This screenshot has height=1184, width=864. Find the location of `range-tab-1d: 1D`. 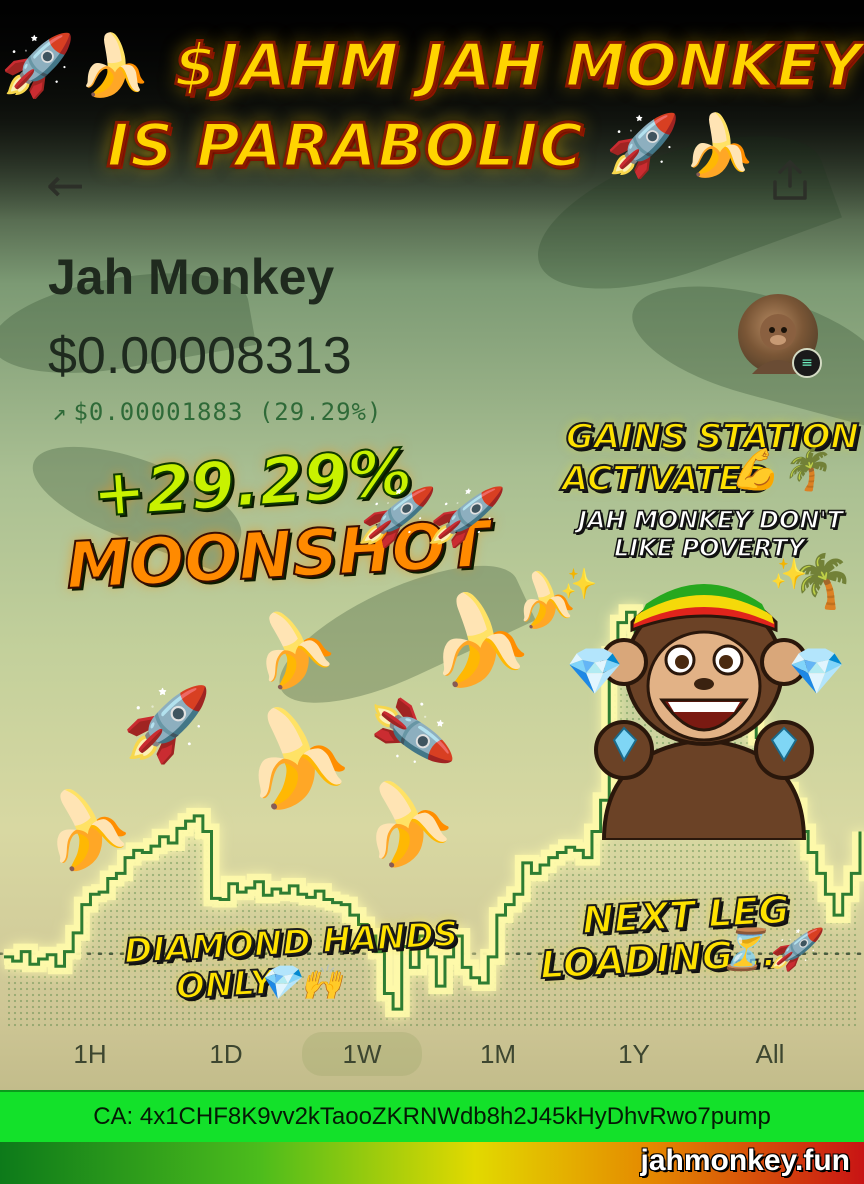

range-tab-1d: 1D is located at coordinates (226, 1054).